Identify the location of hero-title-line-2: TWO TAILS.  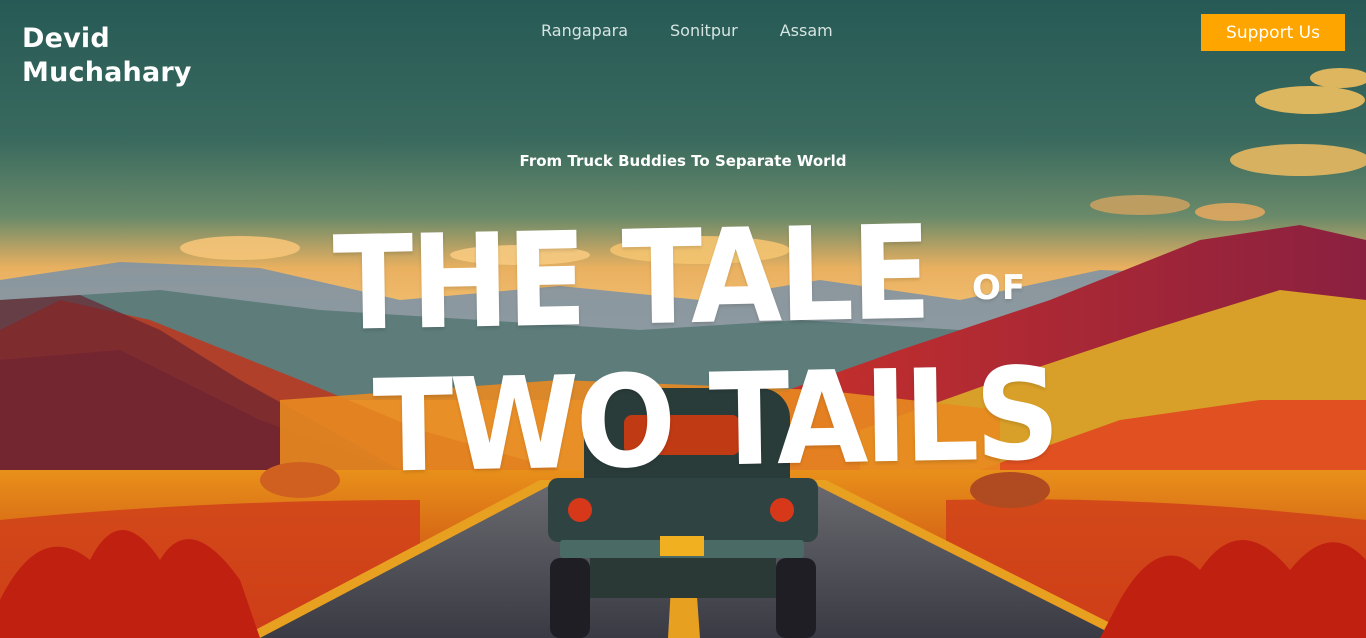
(715, 420).